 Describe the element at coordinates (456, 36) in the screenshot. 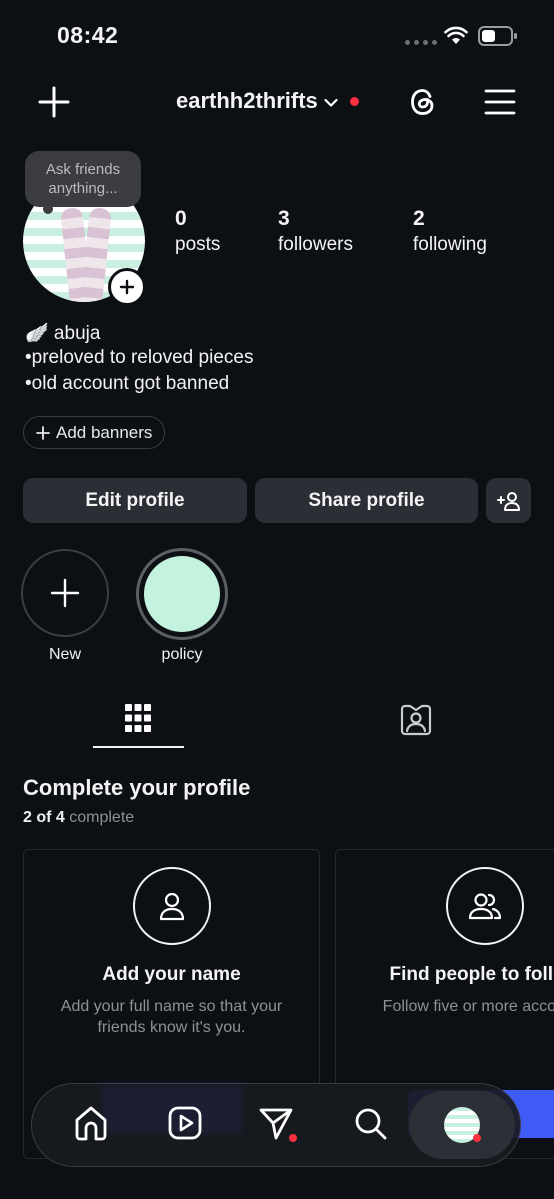

I see `wifi-icon` at that location.